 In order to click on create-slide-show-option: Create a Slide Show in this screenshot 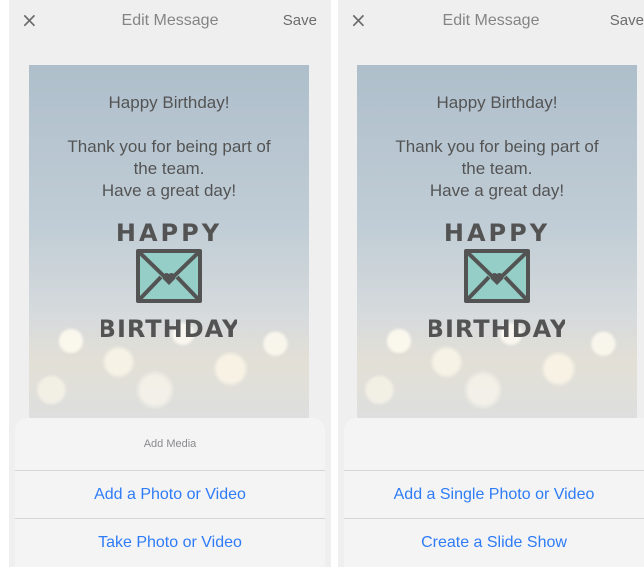, I will do `click(494, 542)`.